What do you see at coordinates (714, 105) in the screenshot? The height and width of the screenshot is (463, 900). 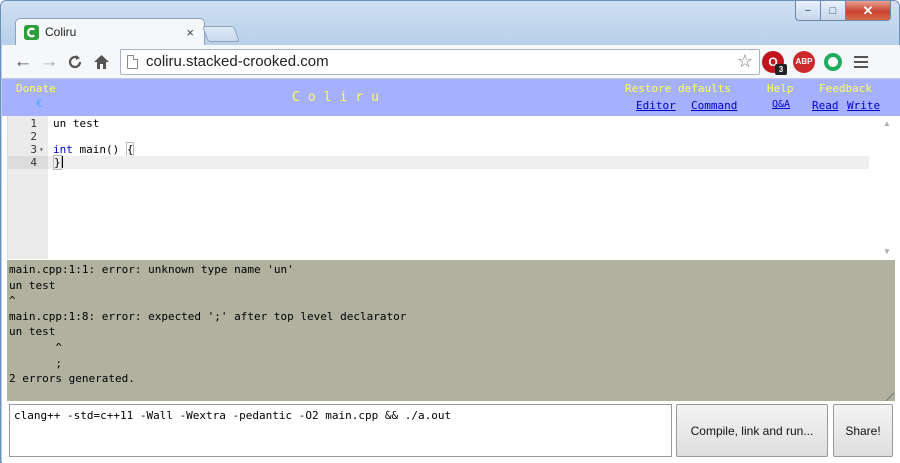 I see `restore-command-link: Command` at bounding box center [714, 105].